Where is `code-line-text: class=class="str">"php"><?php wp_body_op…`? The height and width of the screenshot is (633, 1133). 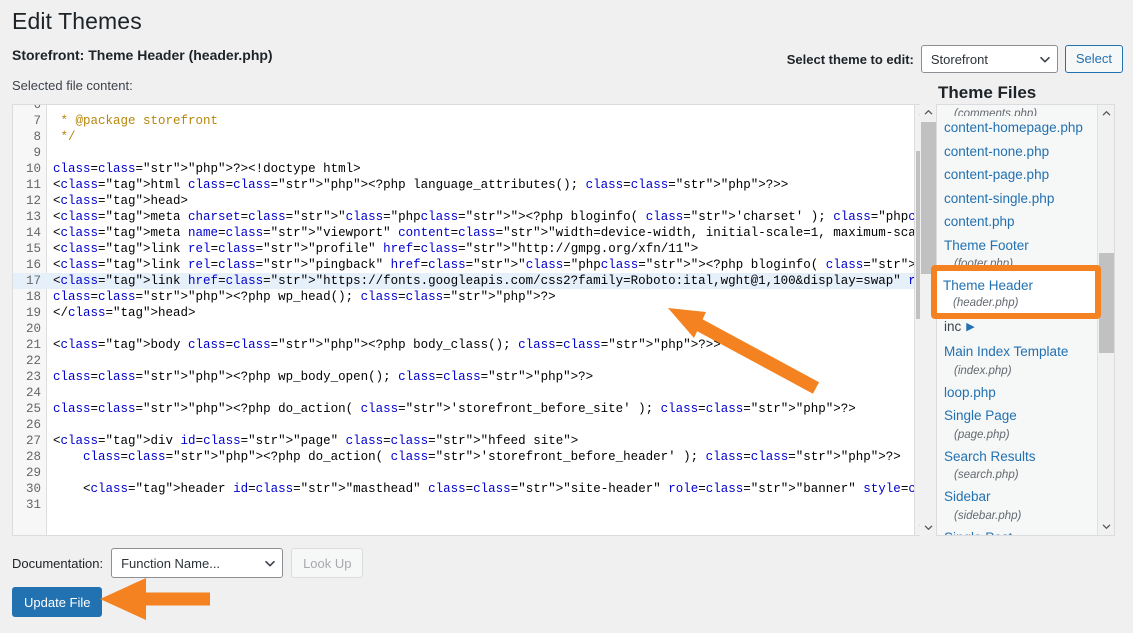
code-line-text: class=class="str">"php"><?php wp_body_op… is located at coordinates (320, 377).